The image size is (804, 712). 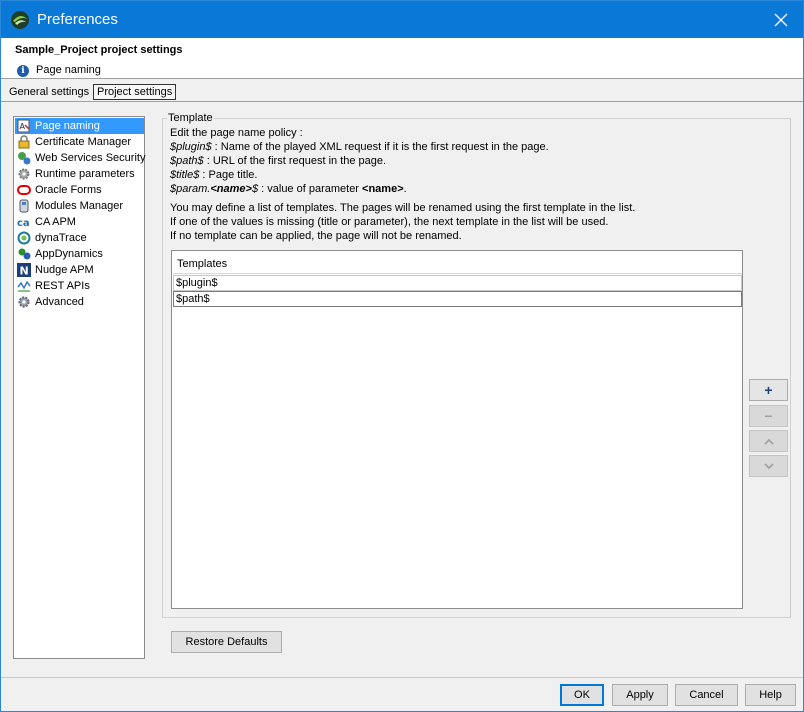 What do you see at coordinates (135, 92) in the screenshot?
I see `tab-project-settings: Project settings` at bounding box center [135, 92].